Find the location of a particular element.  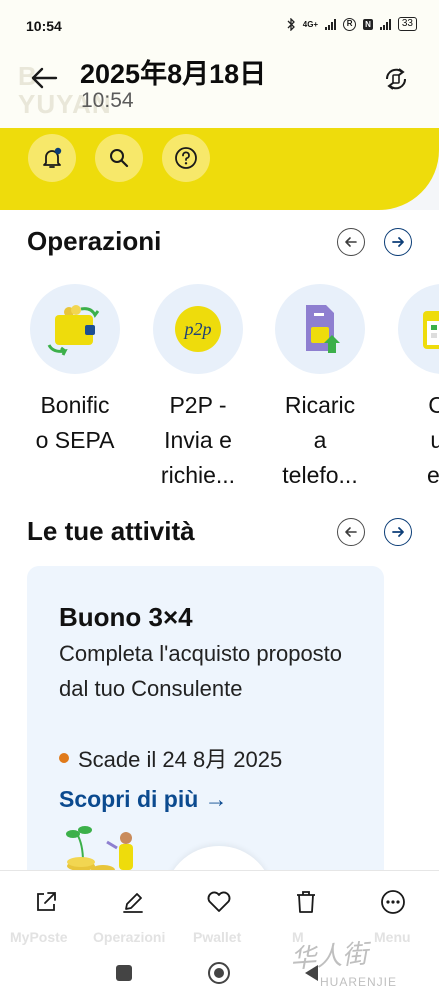

ghost-tab-label: Operazioni is located at coordinates (129, 937).